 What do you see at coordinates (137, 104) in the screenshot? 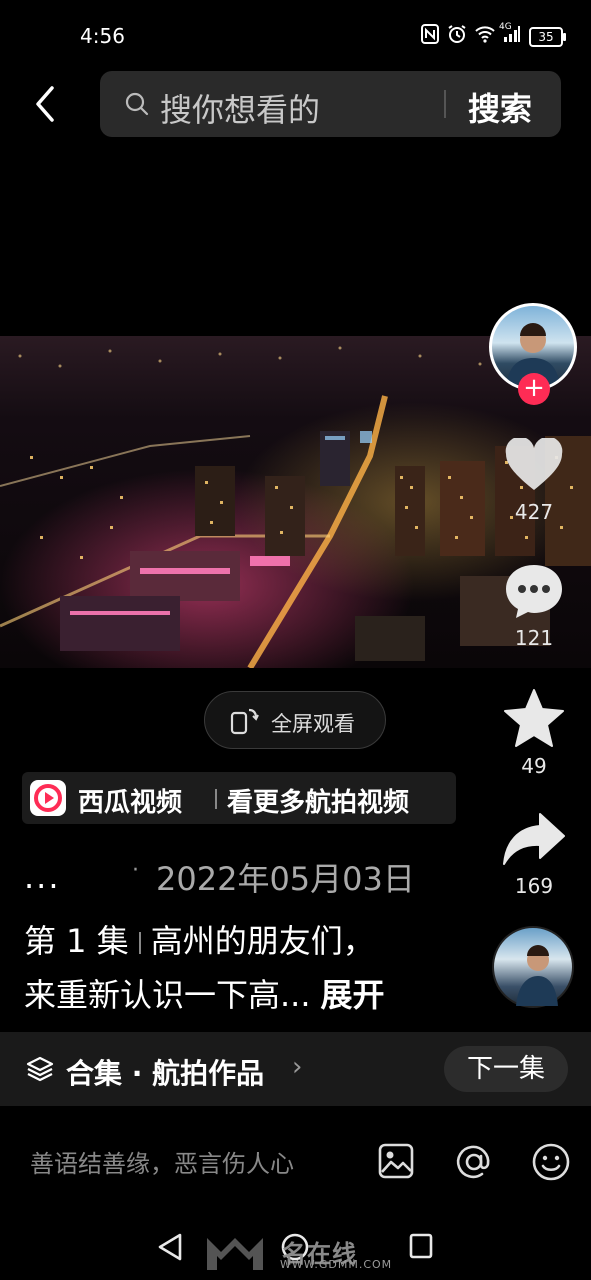
I see `search-icon` at bounding box center [137, 104].